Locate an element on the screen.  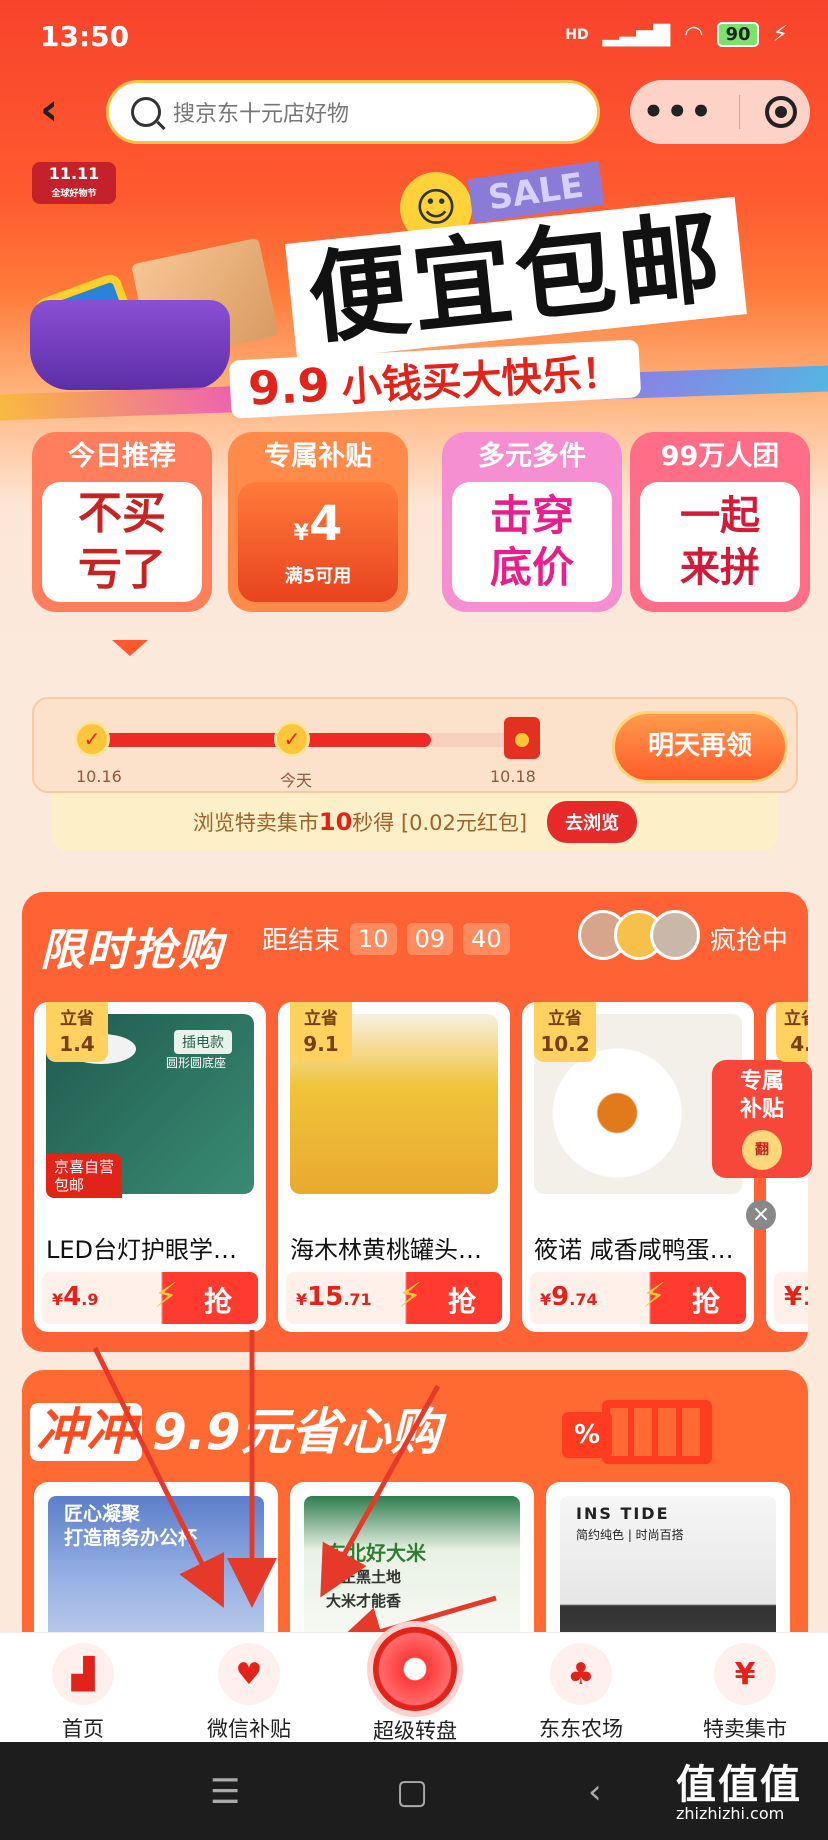
close-miniapp-button is located at coordinates (781, 112).